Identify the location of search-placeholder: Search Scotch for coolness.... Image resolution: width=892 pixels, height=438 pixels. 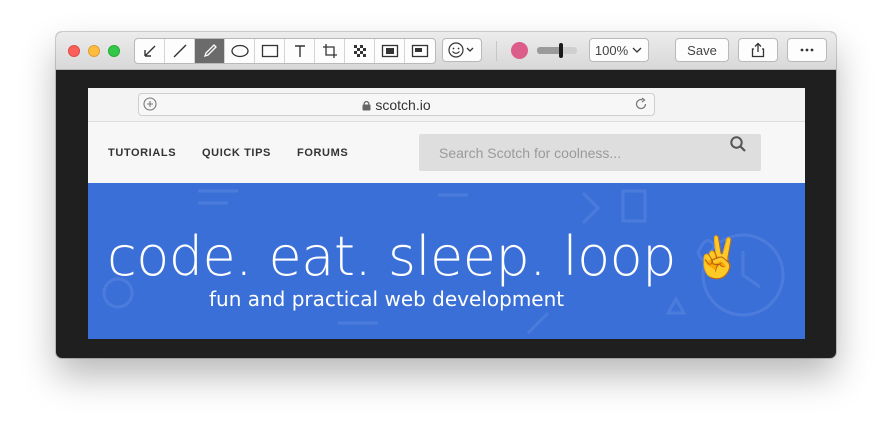
(530, 153).